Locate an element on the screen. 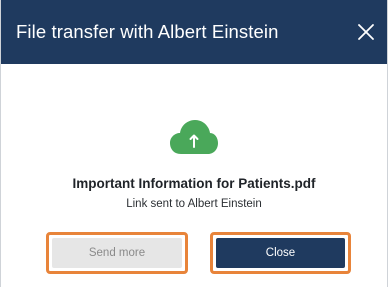 Image resolution: width=388 pixels, height=287 pixels. close-highlight: Close is located at coordinates (280, 253).